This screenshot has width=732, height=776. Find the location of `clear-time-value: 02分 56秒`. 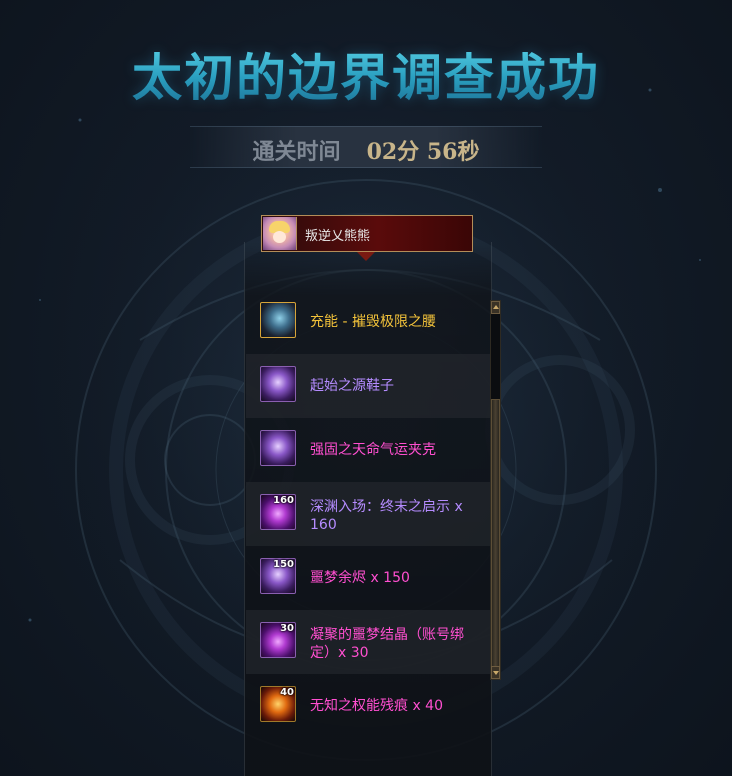

clear-time-value: 02分 56秒 is located at coordinates (423, 152).